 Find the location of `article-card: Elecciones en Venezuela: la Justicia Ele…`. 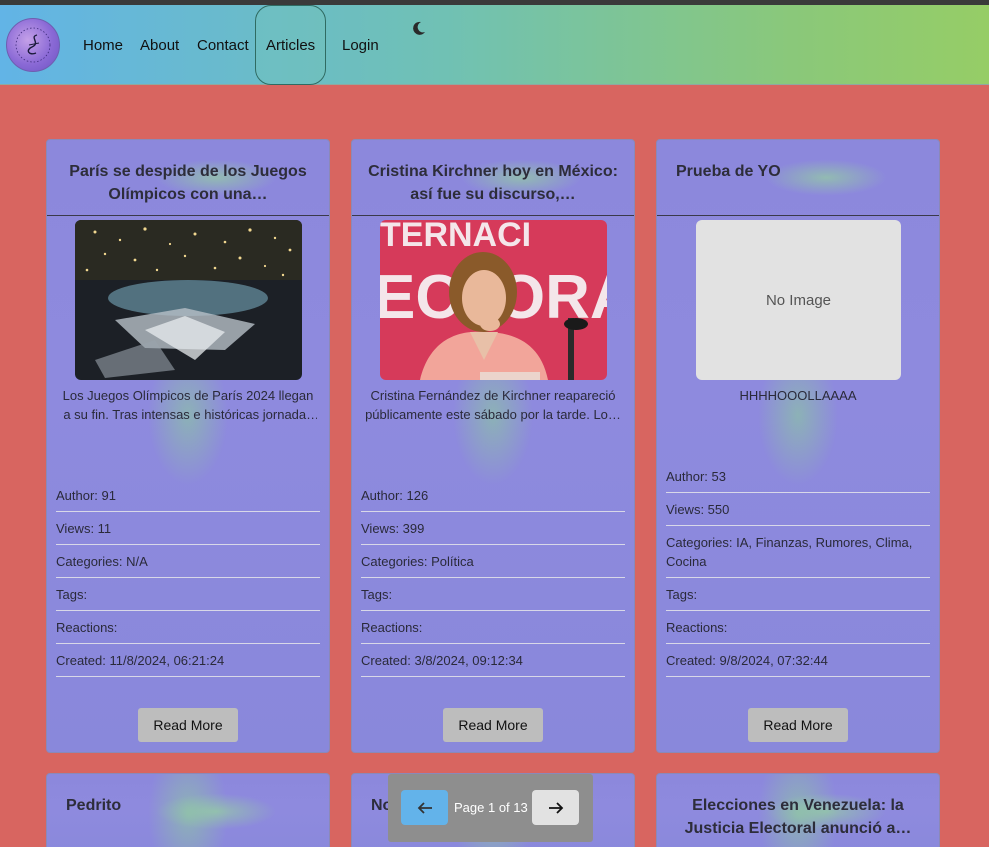

article-card: Elecciones en Venezuela: la Justicia Ele… is located at coordinates (798, 810).